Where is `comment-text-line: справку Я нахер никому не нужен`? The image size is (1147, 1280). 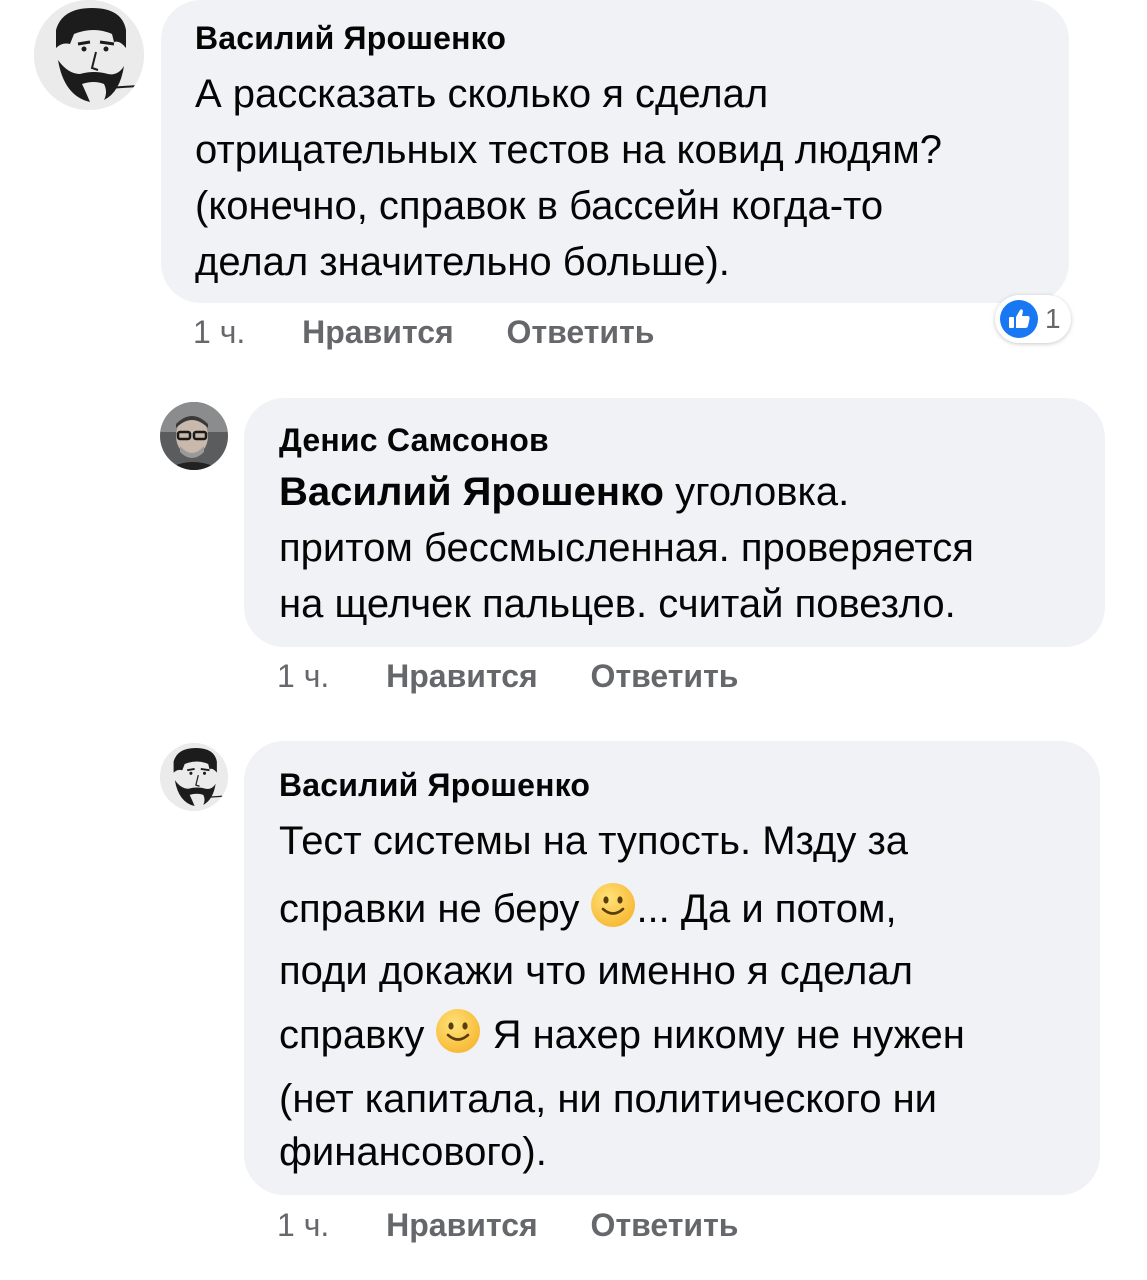
comment-text-line: справку Я нахер никому не нужен is located at coordinates (689, 1035).